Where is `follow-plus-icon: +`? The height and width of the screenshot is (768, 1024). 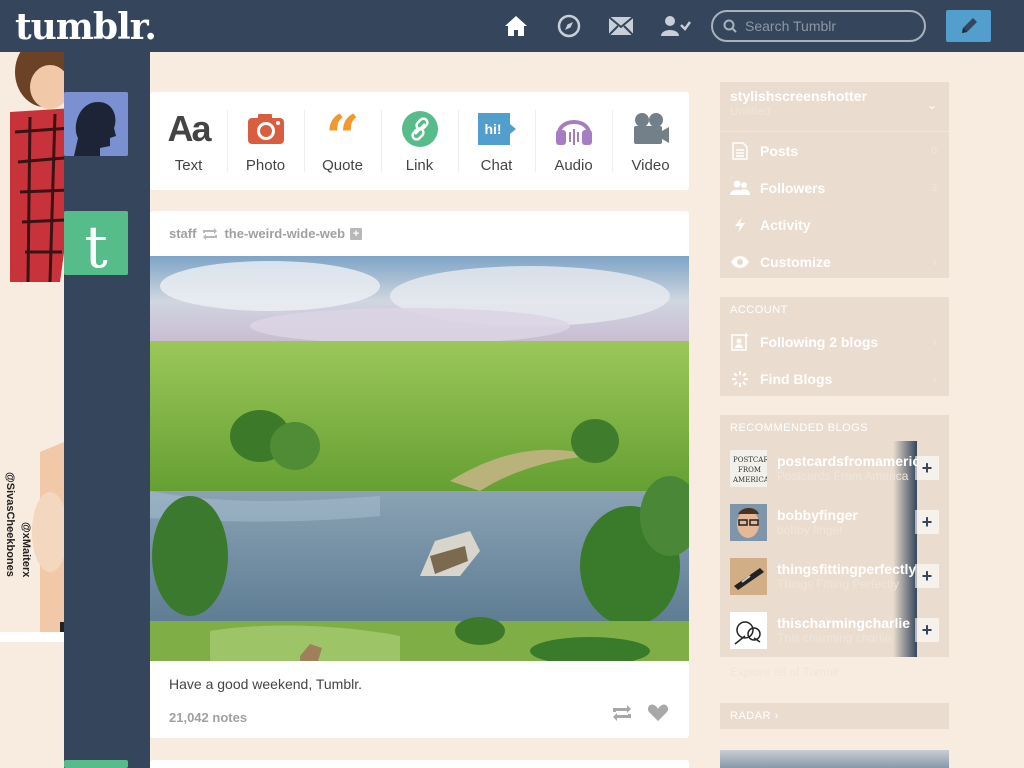 follow-plus-icon: + is located at coordinates (356, 233).